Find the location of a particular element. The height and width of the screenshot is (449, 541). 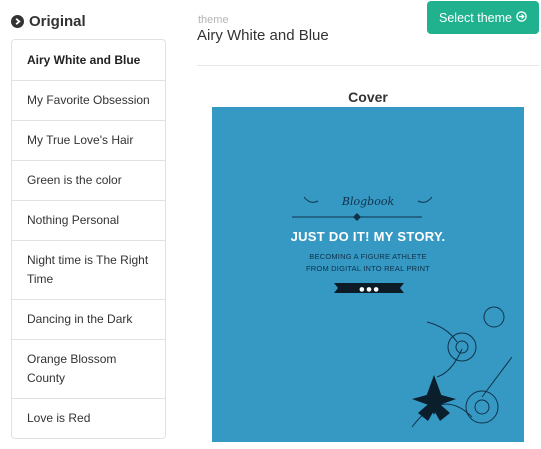

theme-item-label: Night time is The Right Time is located at coordinates (88, 269).